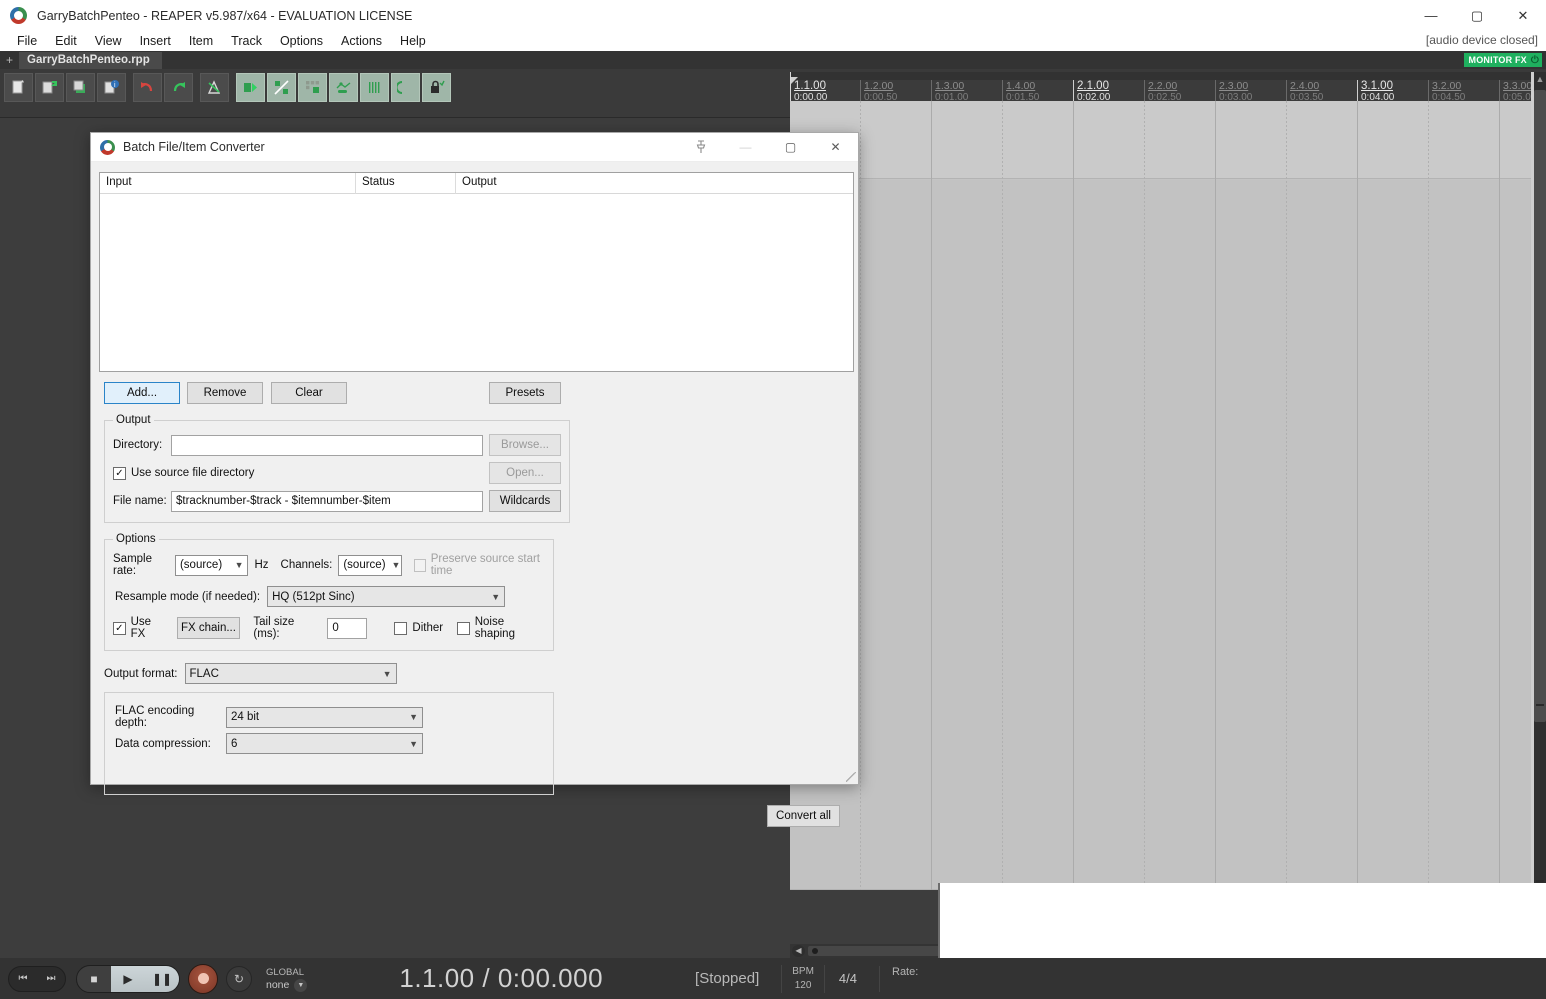 The width and height of the screenshot is (1546, 999). I want to click on clear-button: Clear, so click(309, 393).